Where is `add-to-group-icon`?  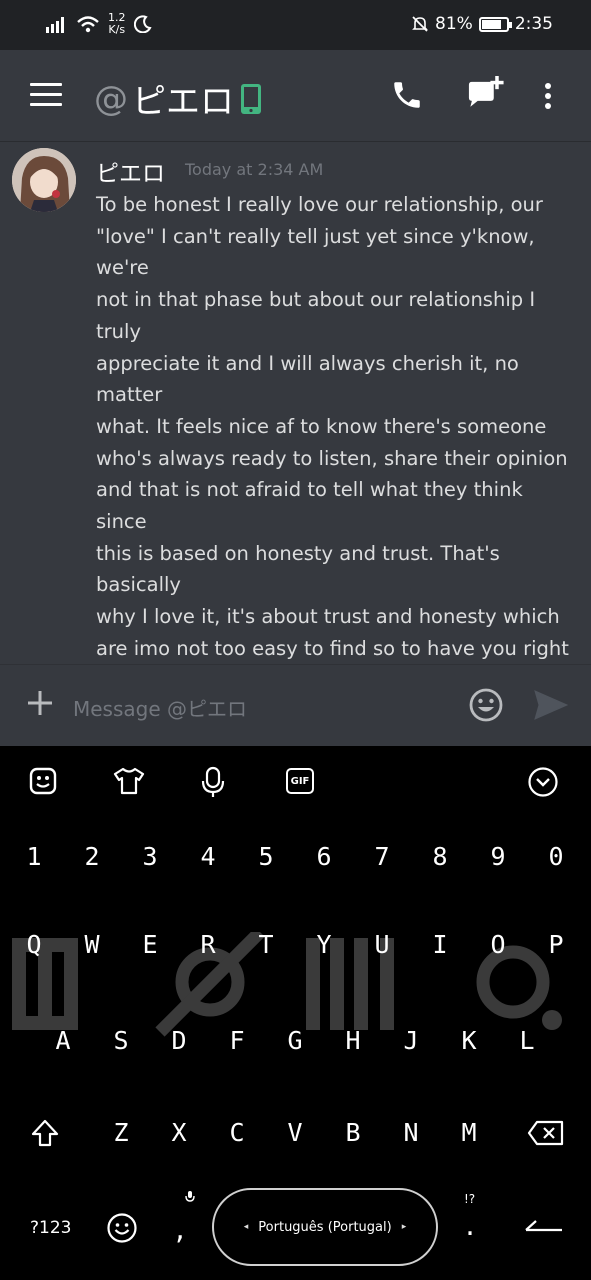
add-to-group-icon is located at coordinates (485, 95).